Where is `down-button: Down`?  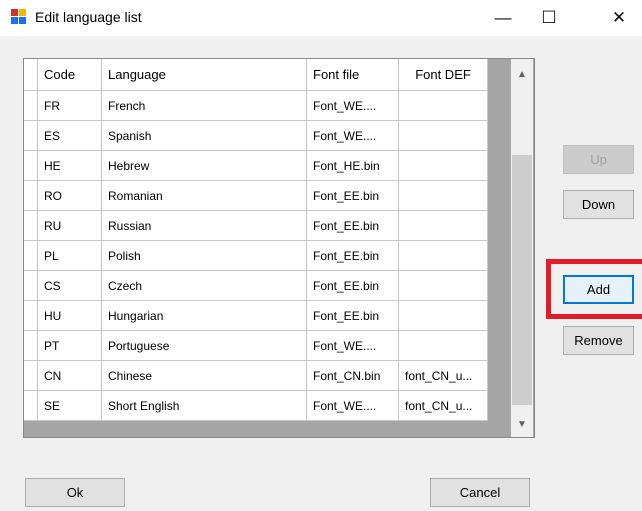
down-button: Down is located at coordinates (598, 204).